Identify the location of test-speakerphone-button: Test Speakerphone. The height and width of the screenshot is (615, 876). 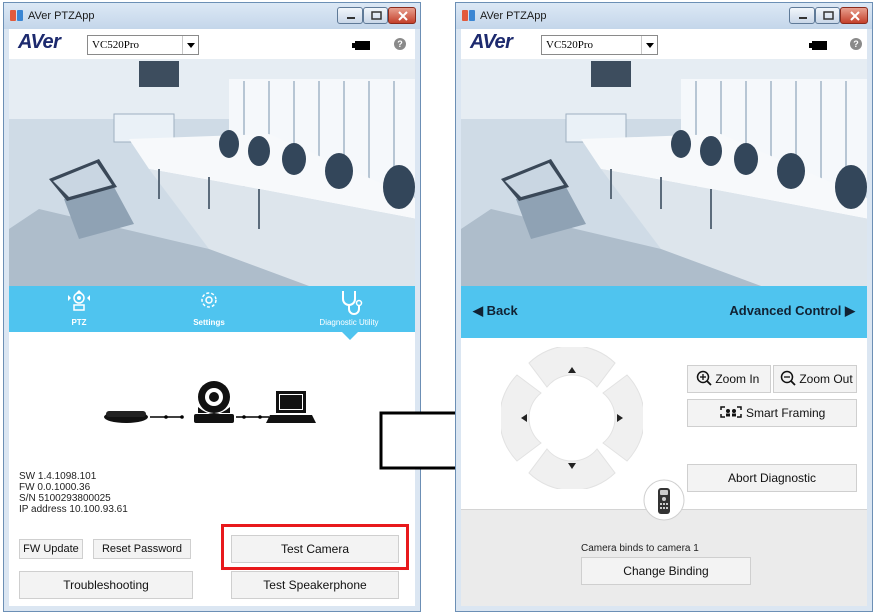
(315, 585).